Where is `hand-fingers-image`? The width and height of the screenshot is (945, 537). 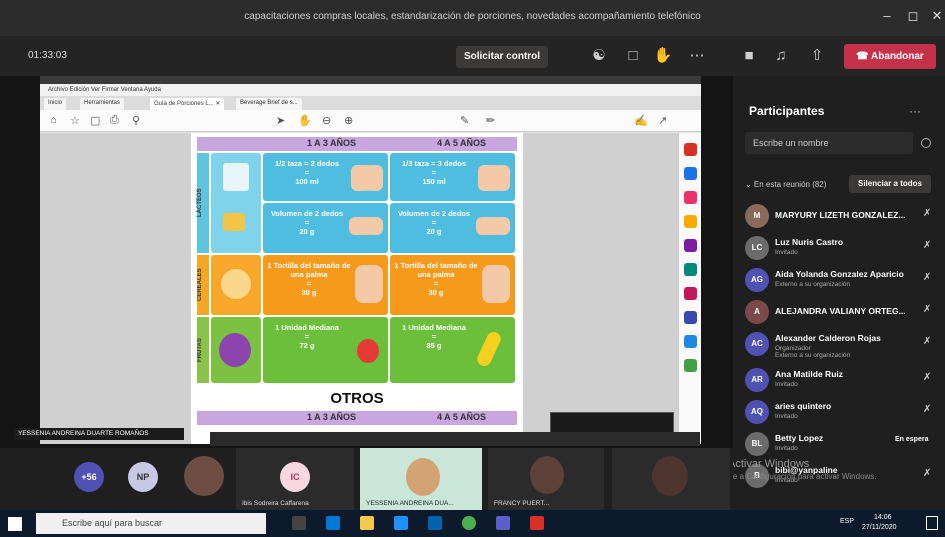
hand-fingers-image is located at coordinates (494, 178).